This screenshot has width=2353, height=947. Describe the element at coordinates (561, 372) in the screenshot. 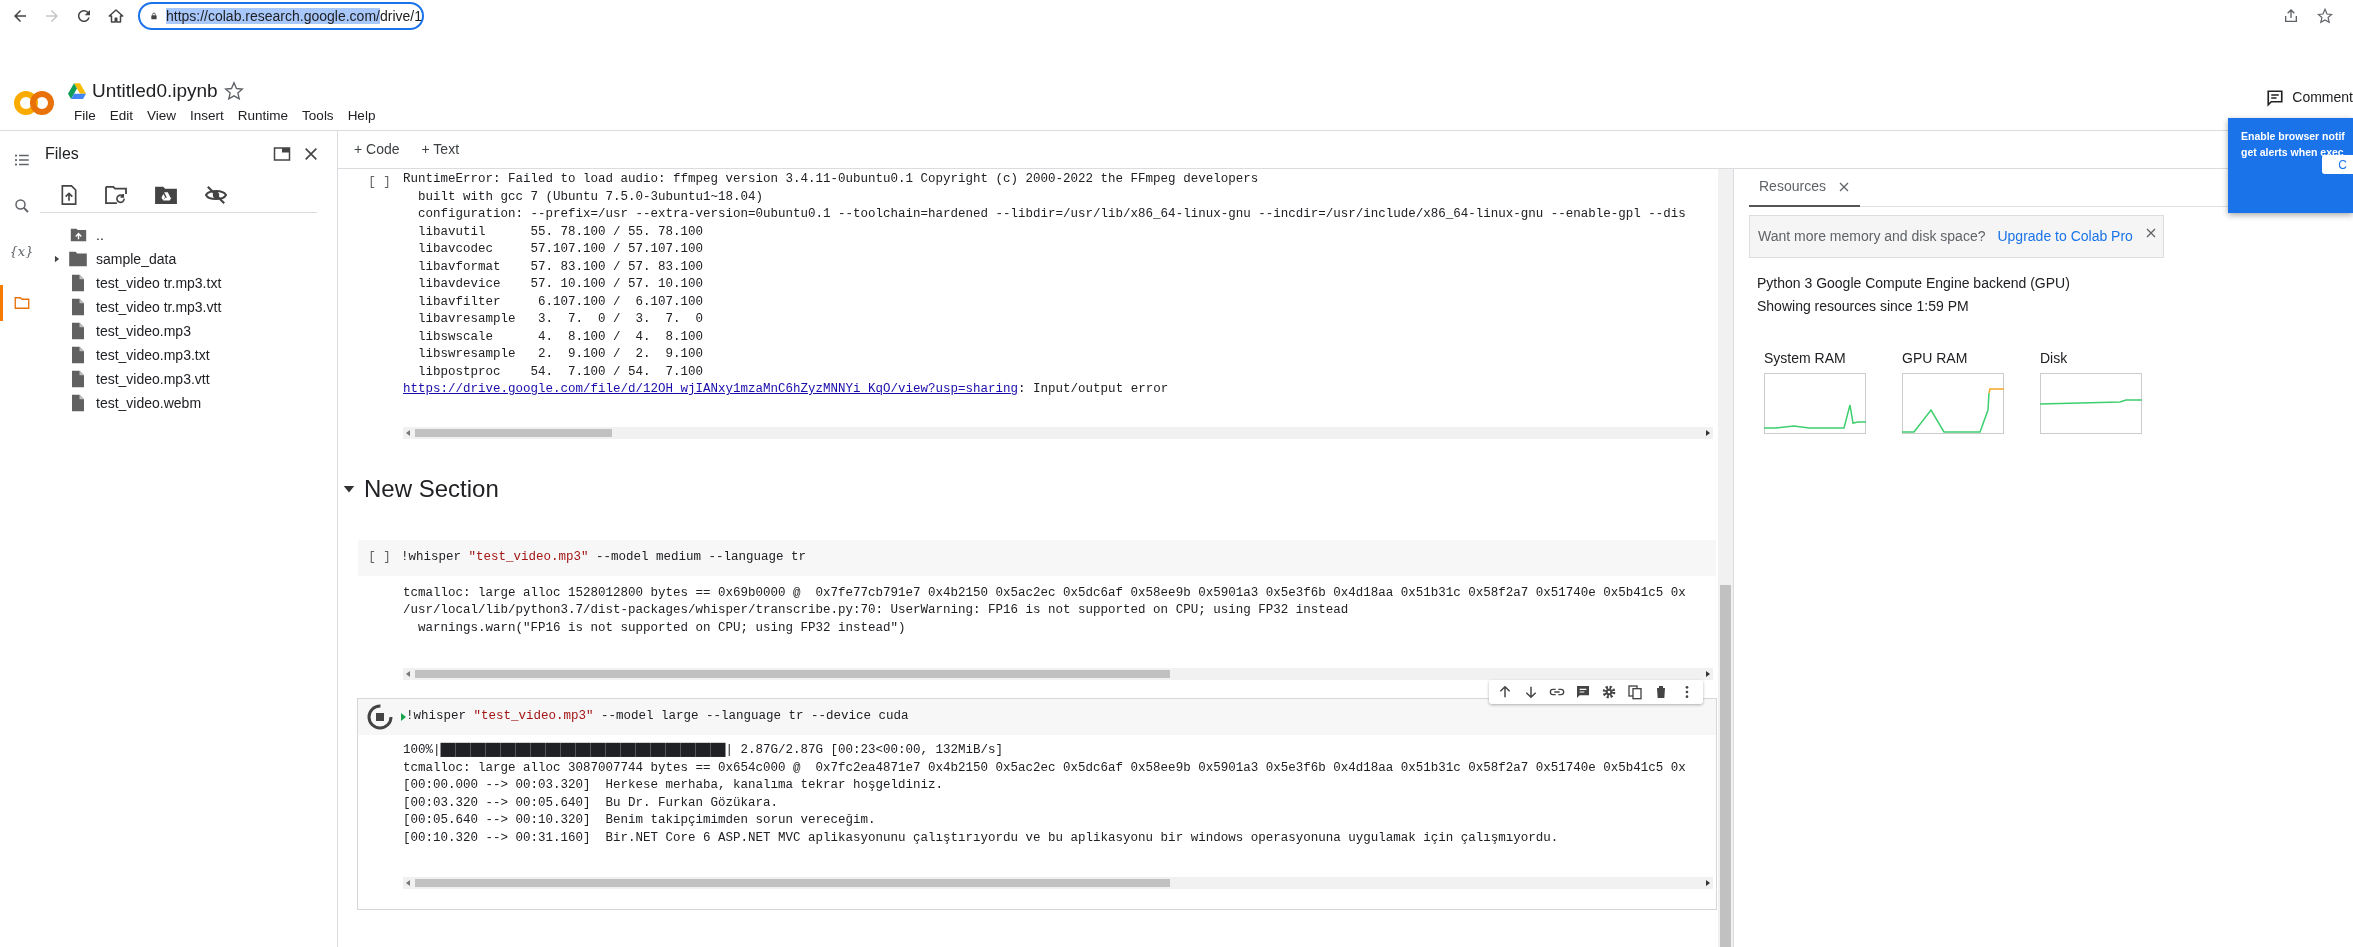

I see `output-line: libpostproc 54. 7.100 / 54. 7.100` at that location.